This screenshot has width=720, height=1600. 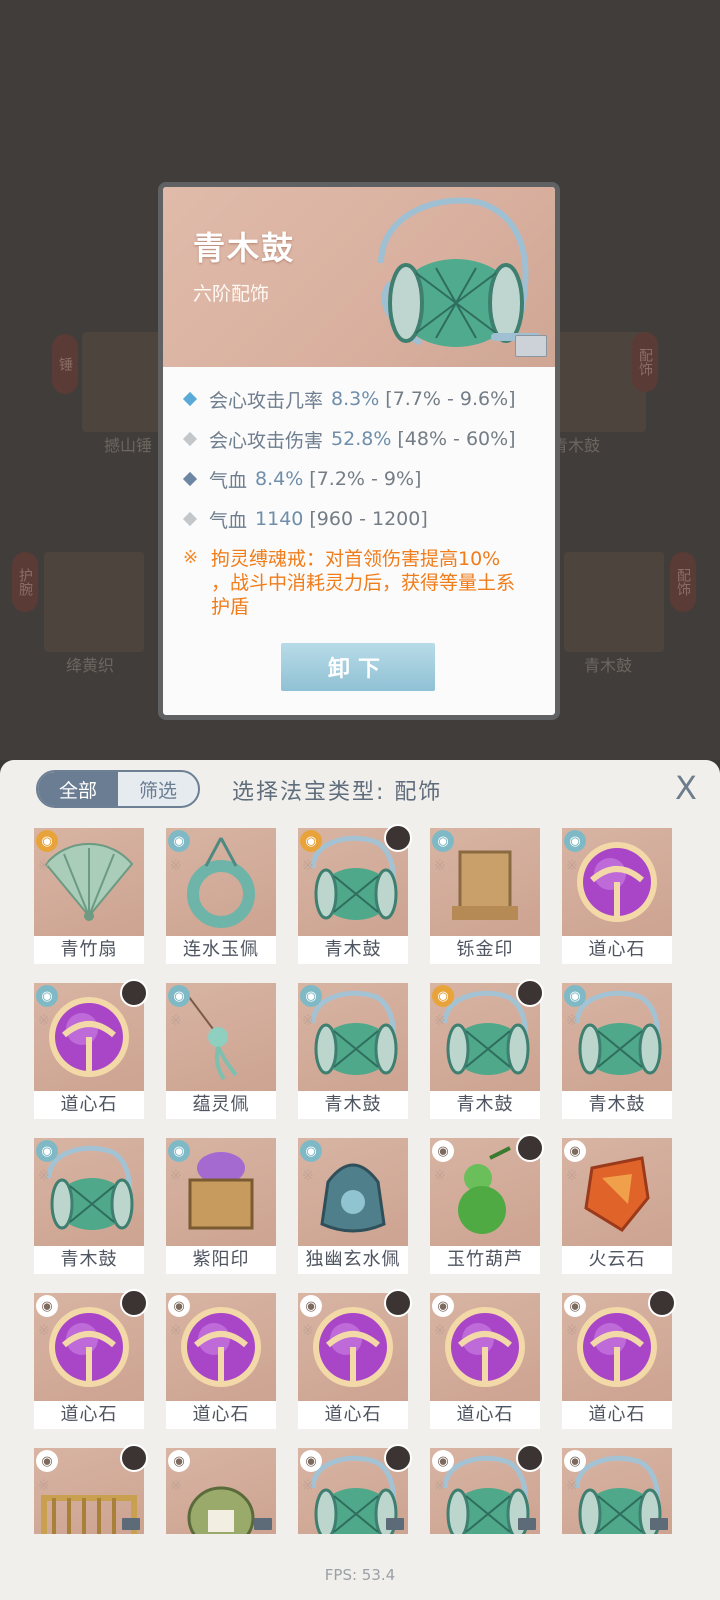 What do you see at coordinates (221, 1206) in the screenshot?
I see `item-card: ◉ ※ 紫阳印` at bounding box center [221, 1206].